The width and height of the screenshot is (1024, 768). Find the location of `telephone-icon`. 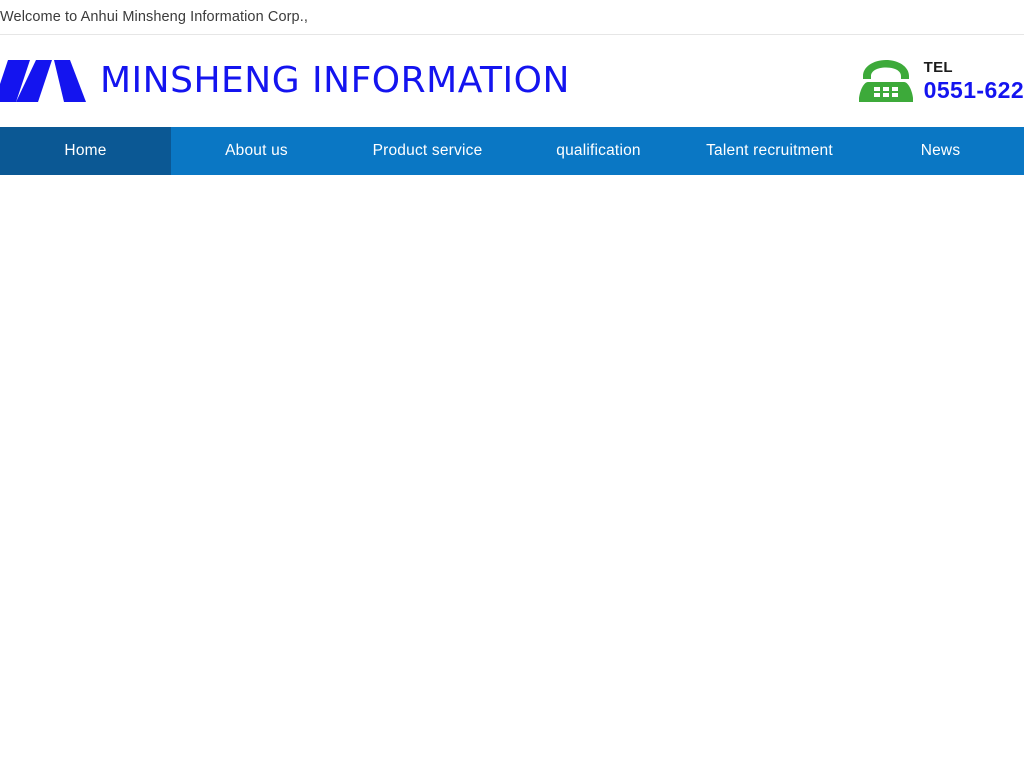

telephone-icon is located at coordinates (886, 81).